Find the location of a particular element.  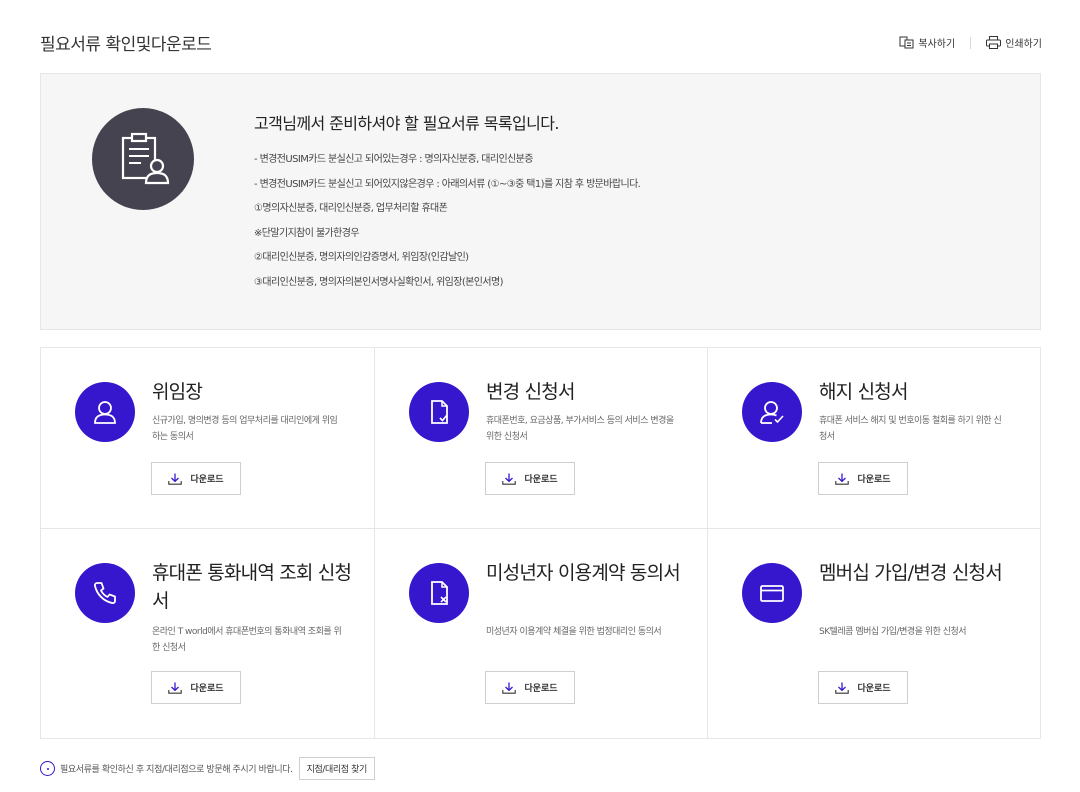

top-actions: 복사하기 인쇄하기 is located at coordinates (970, 42).